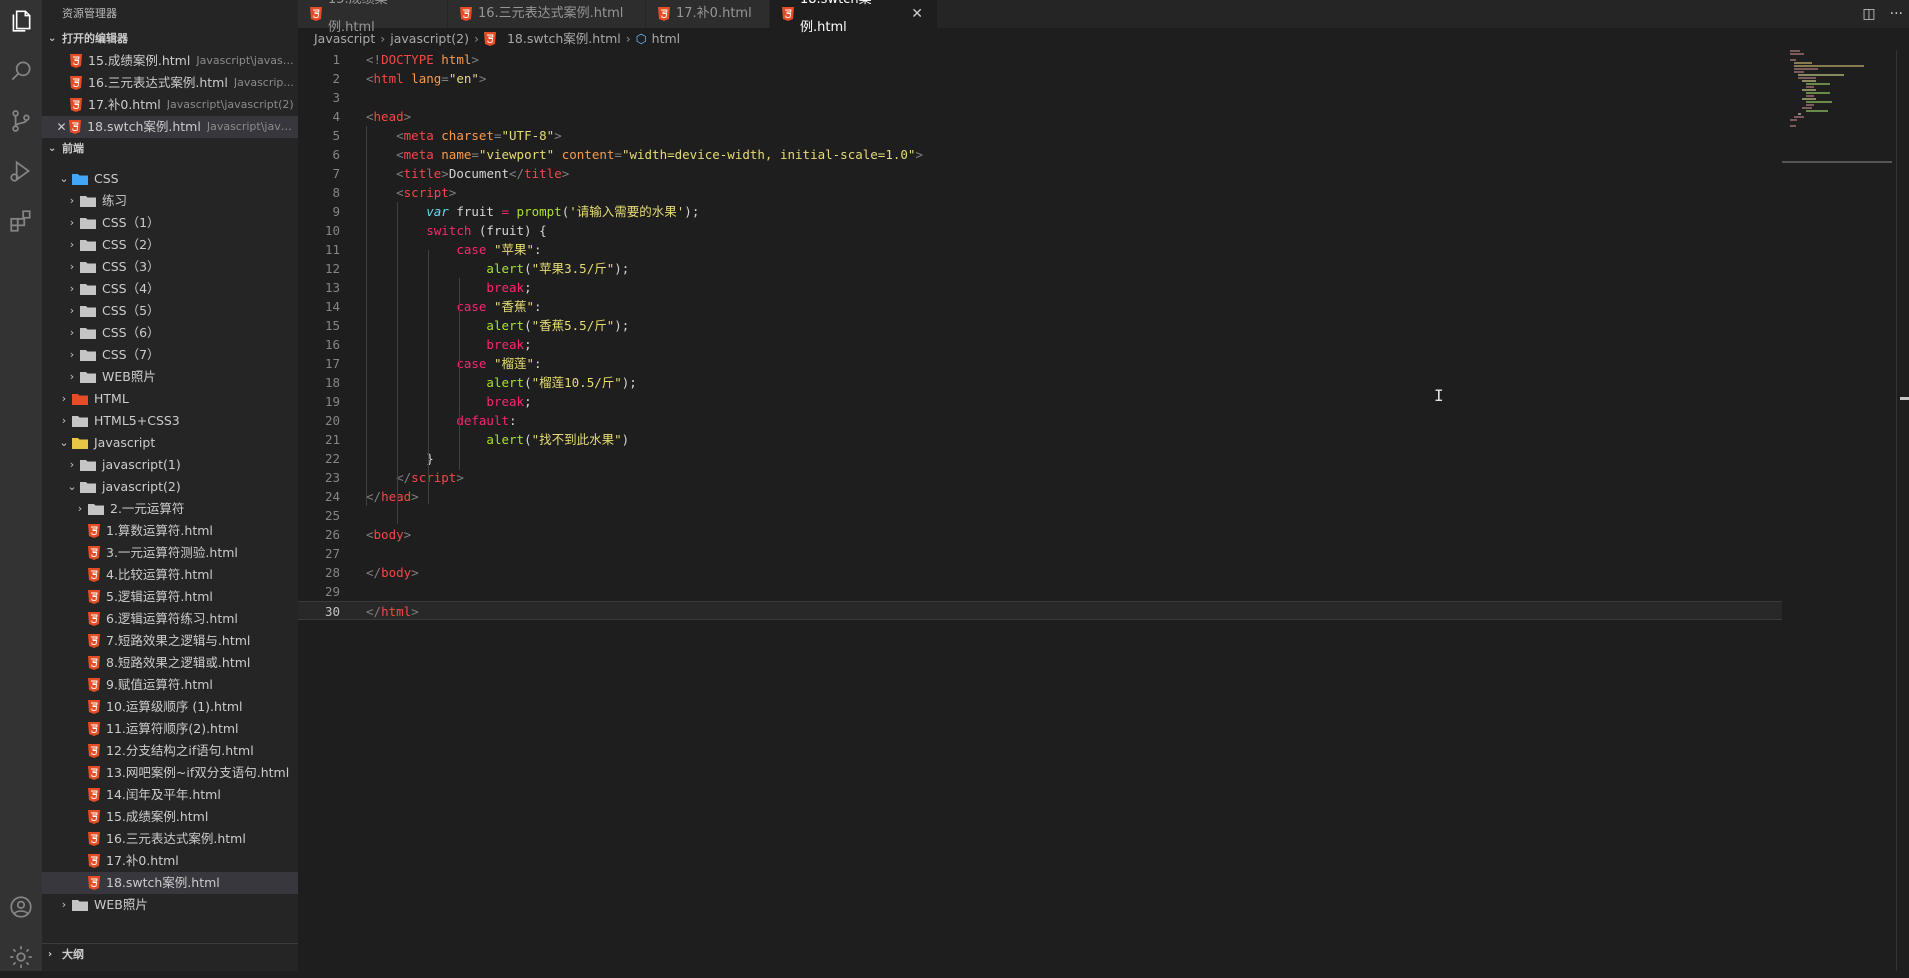 The width and height of the screenshot is (1909, 978). What do you see at coordinates (170, 179) in the screenshot?
I see `tree-folder-item: ⌄ CSS` at bounding box center [170, 179].